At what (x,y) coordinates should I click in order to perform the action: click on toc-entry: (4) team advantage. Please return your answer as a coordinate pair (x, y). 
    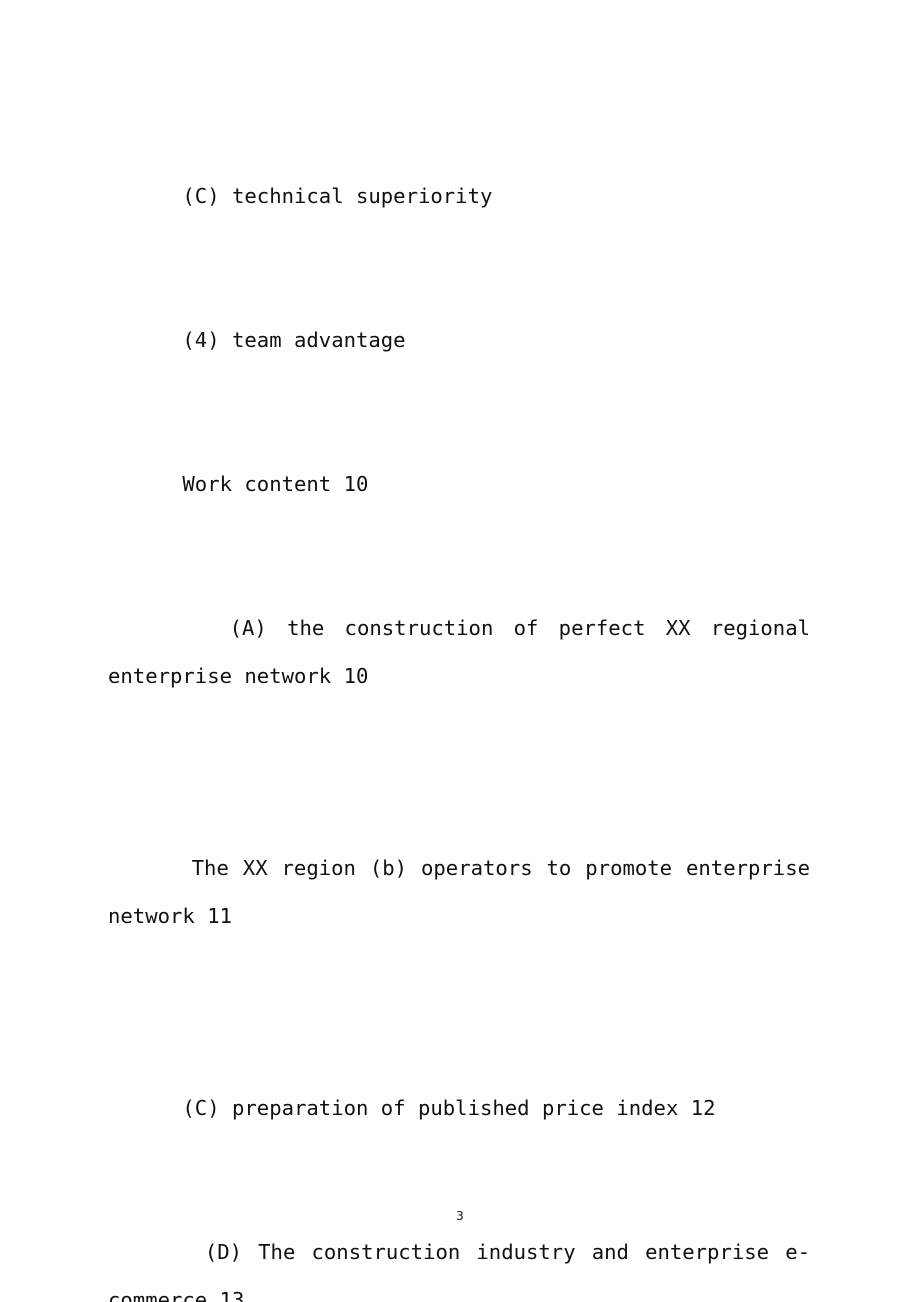
    Looking at the image, I should click on (459, 340).